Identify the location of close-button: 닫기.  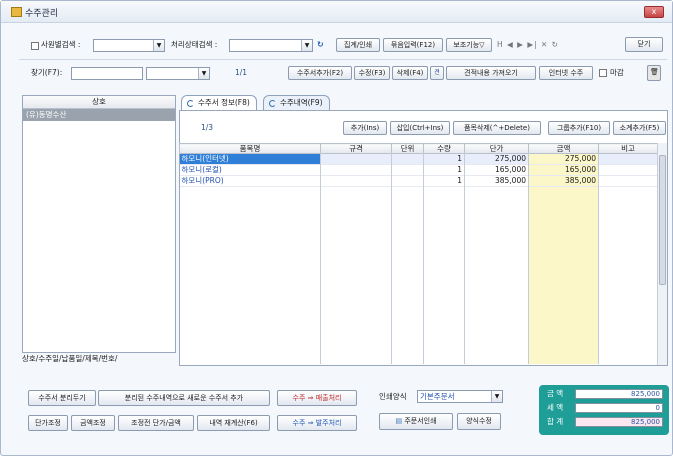
(644, 44).